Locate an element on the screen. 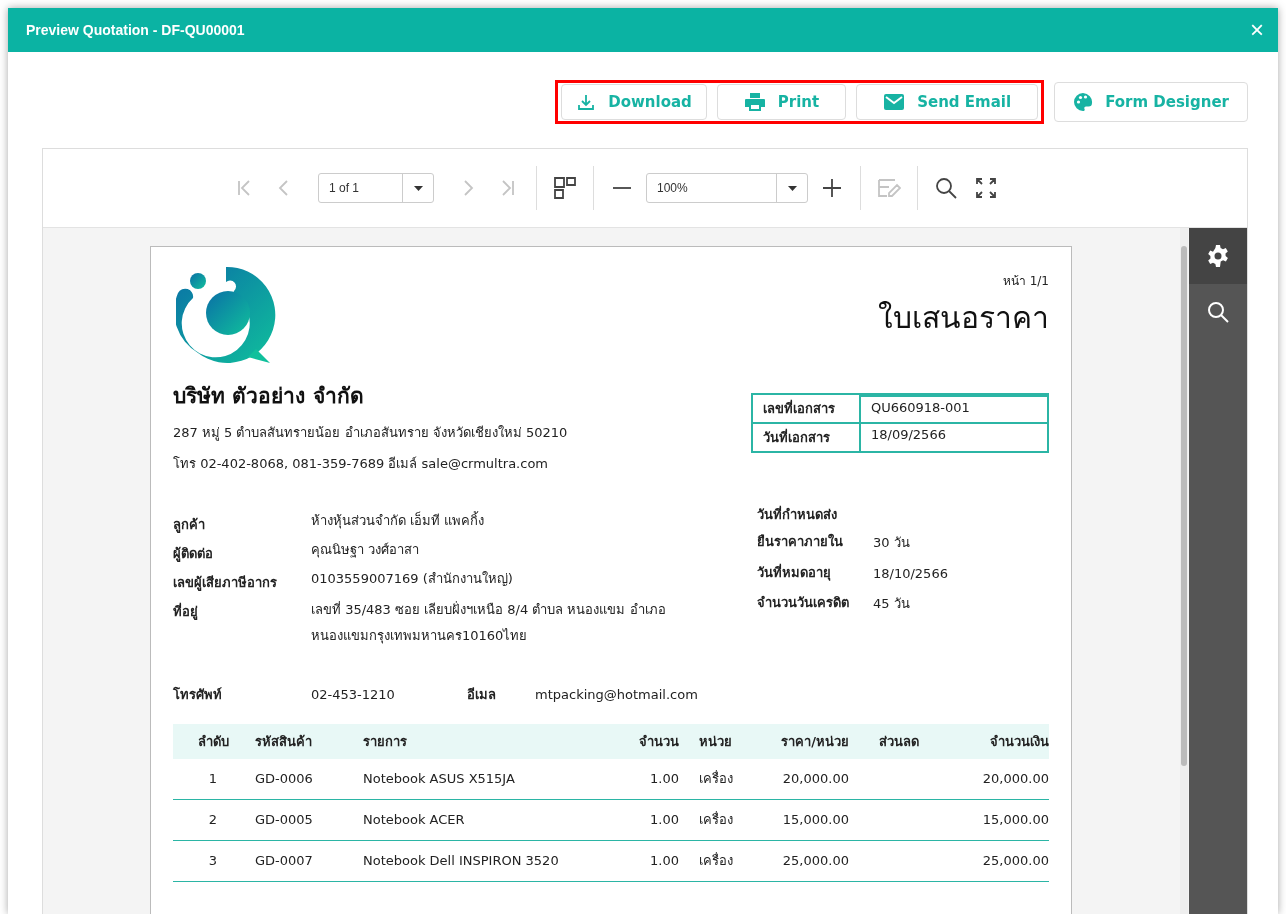 Image resolution: width=1286 pixels, height=914 pixels. table-cell-text: Notebook ASUS X515JA is located at coordinates (439, 779).